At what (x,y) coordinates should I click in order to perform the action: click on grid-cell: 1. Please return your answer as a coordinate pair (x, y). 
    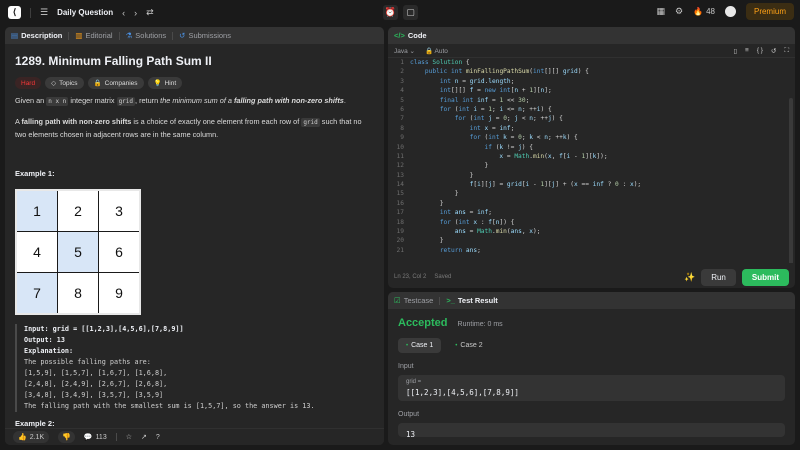
    Looking at the image, I should click on (37, 211).